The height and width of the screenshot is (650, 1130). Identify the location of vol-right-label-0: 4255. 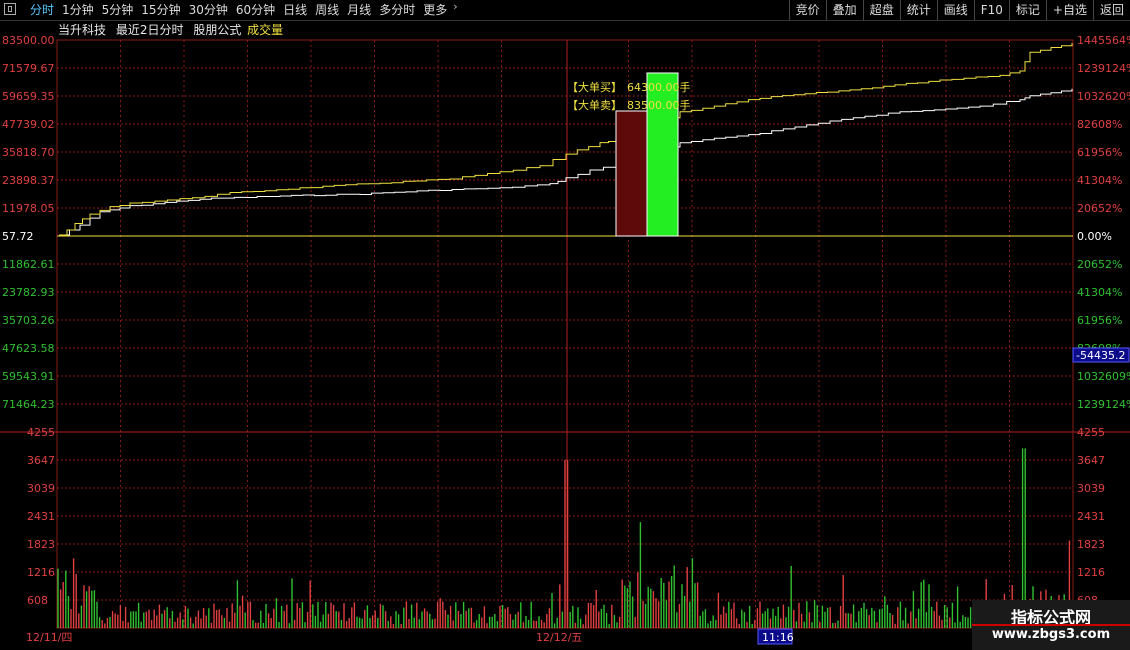
(1091, 432).